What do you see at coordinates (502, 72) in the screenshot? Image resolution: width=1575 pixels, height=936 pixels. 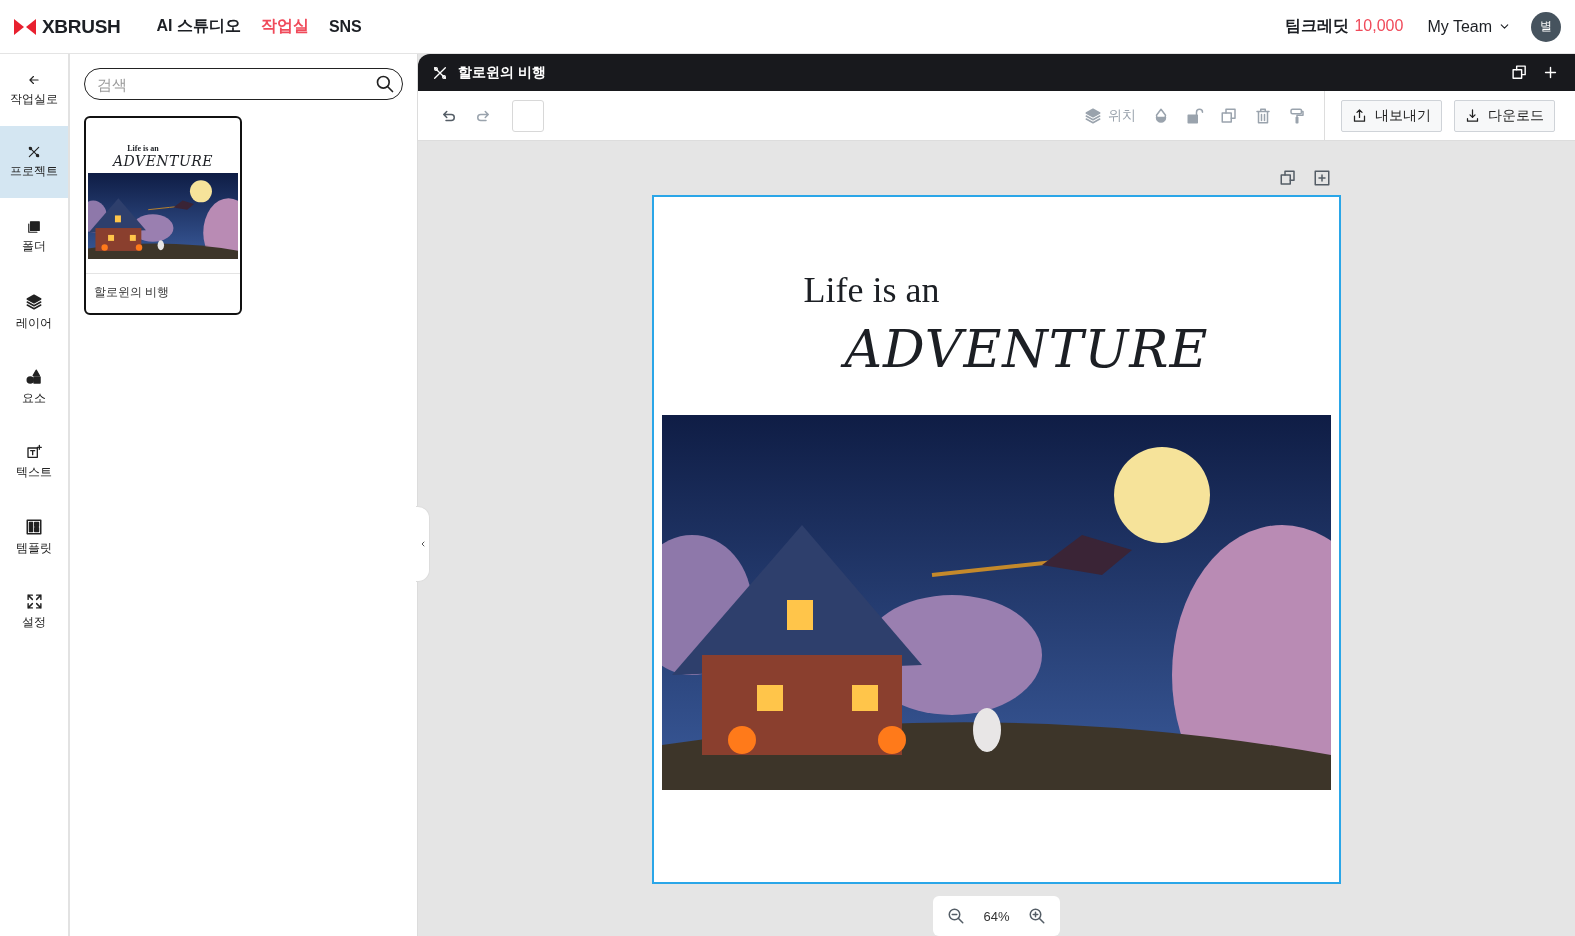 I see `project-tab-title: 할로윈의 비행` at bounding box center [502, 72].